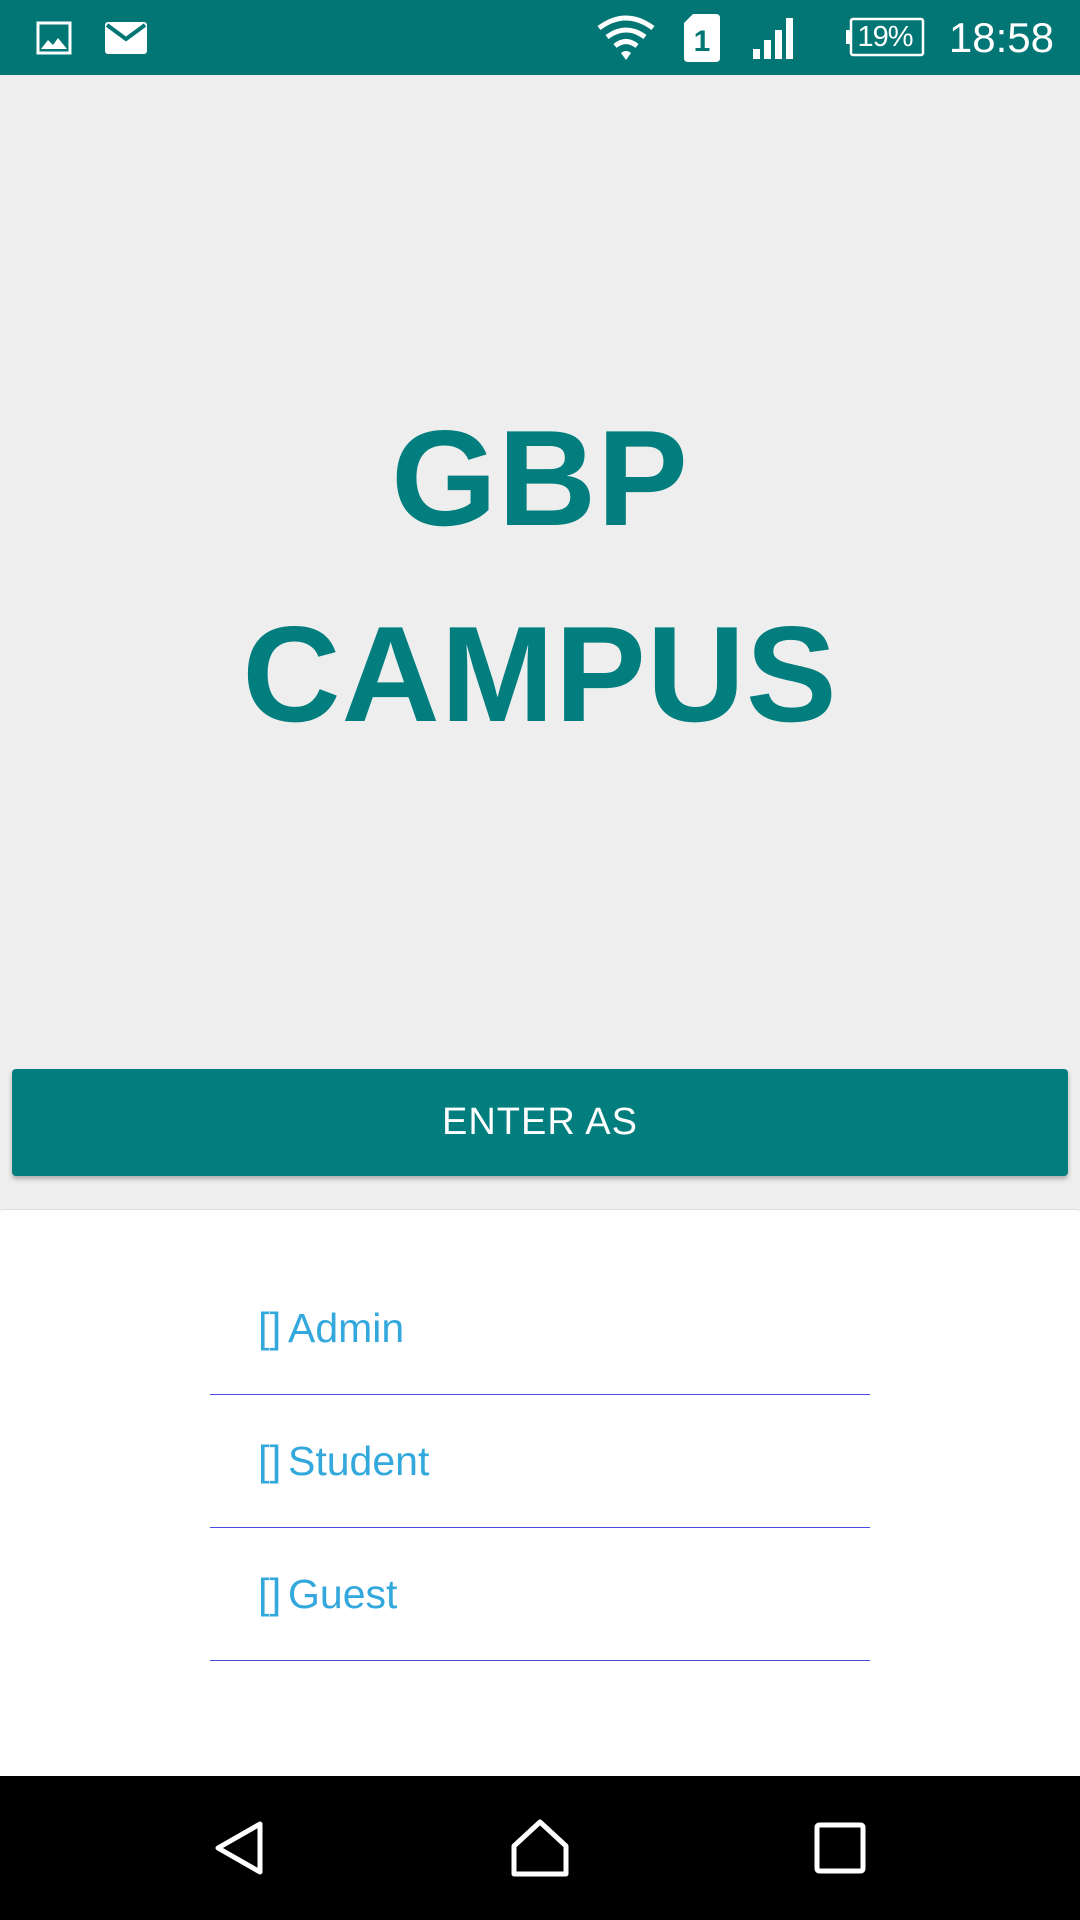  I want to click on role-item-student: [] Student, so click(540, 1461).